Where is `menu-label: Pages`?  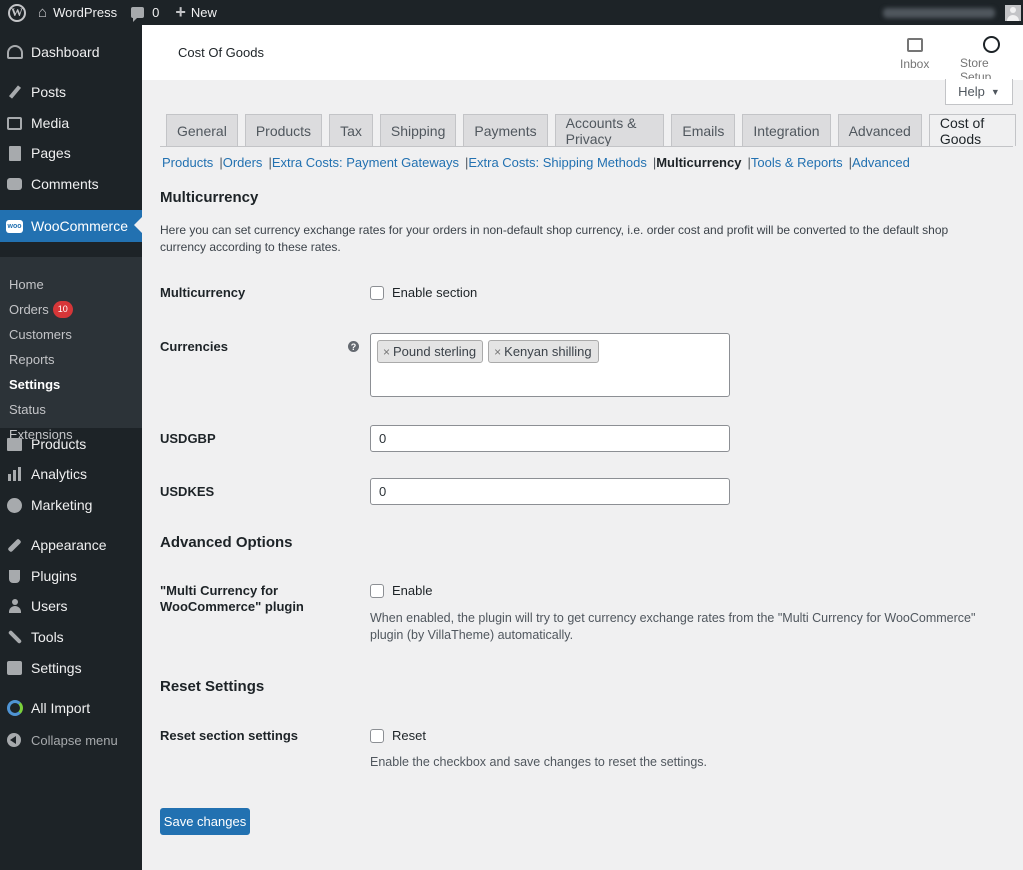
menu-label: Pages is located at coordinates (51, 153).